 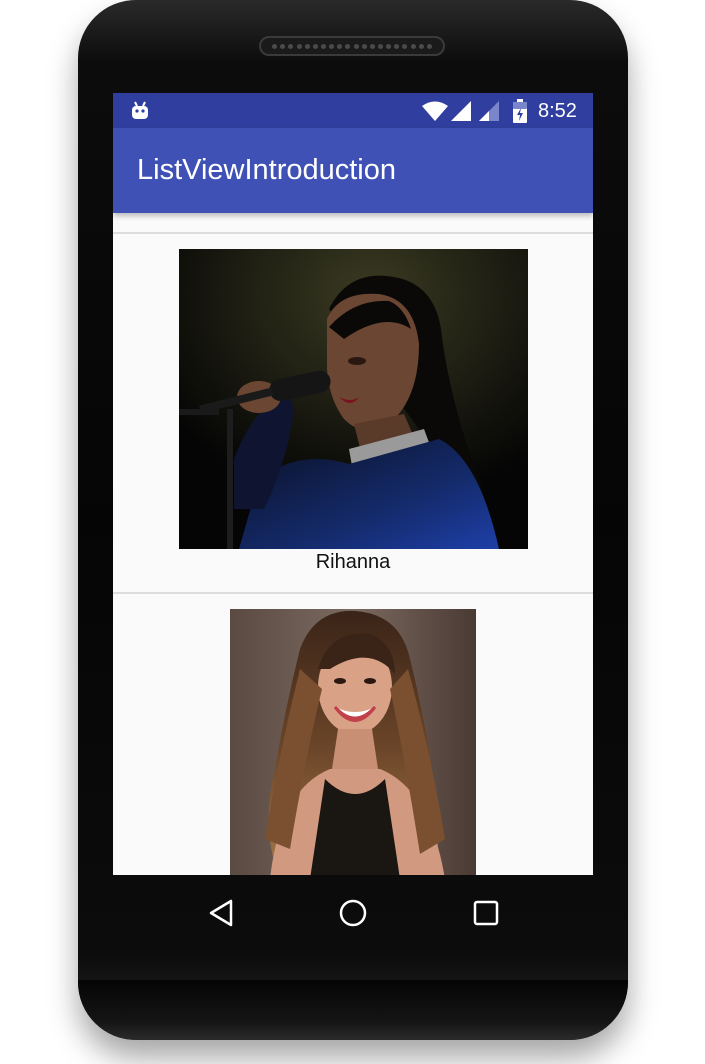 I want to click on back-icon, so click(x=221, y=913).